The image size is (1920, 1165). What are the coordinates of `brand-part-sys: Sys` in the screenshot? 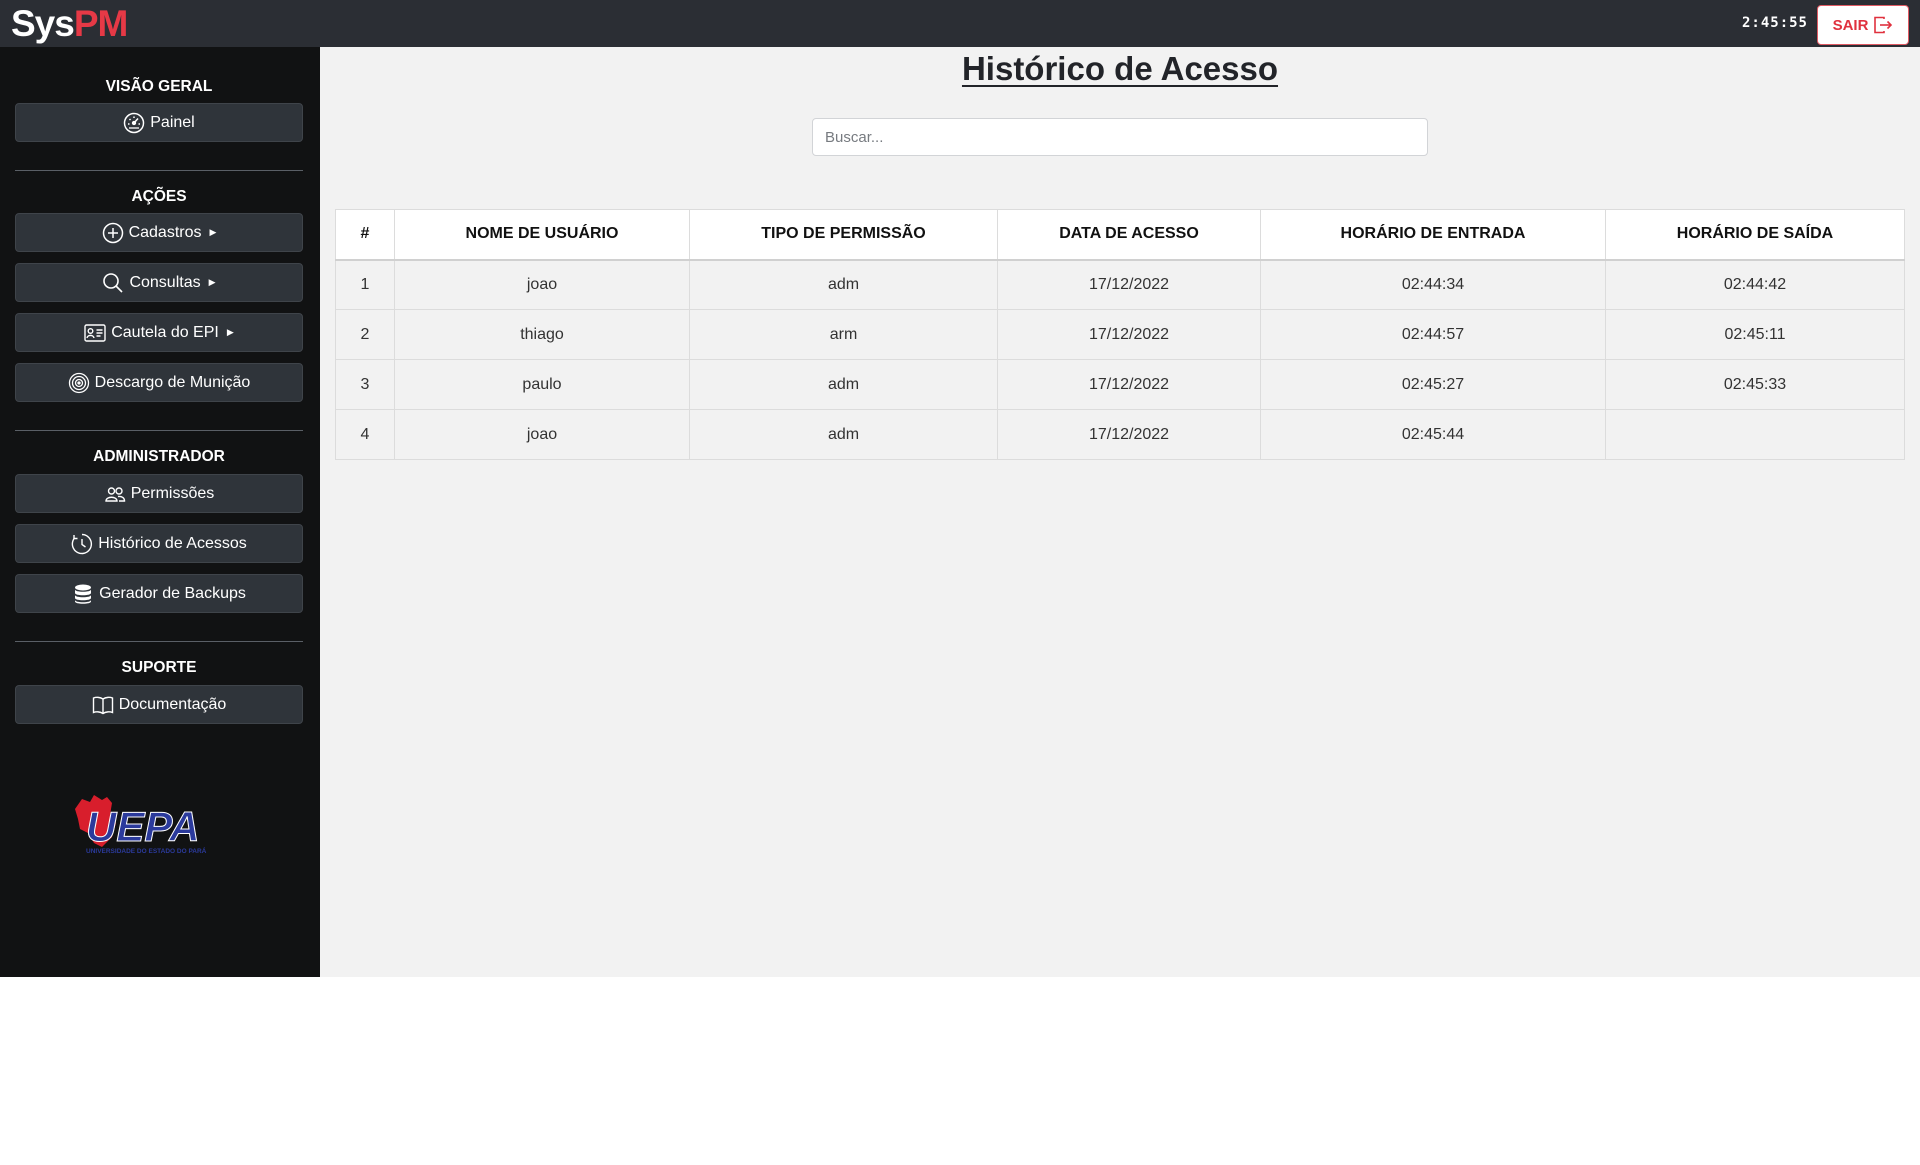 It's located at (43, 23).